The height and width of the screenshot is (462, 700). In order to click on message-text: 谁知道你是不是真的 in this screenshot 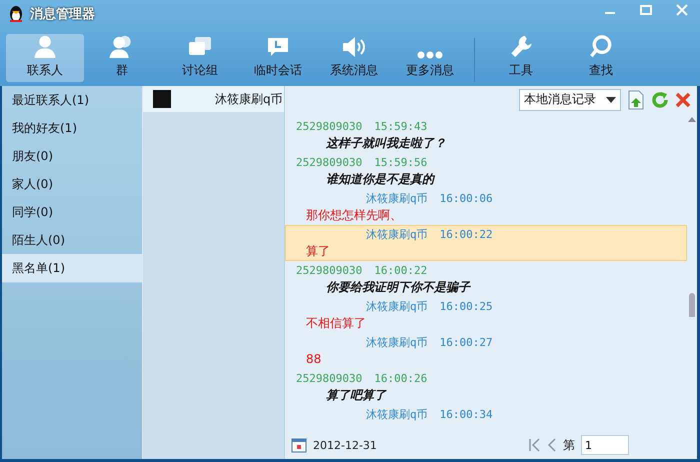, I will do `click(380, 179)`.